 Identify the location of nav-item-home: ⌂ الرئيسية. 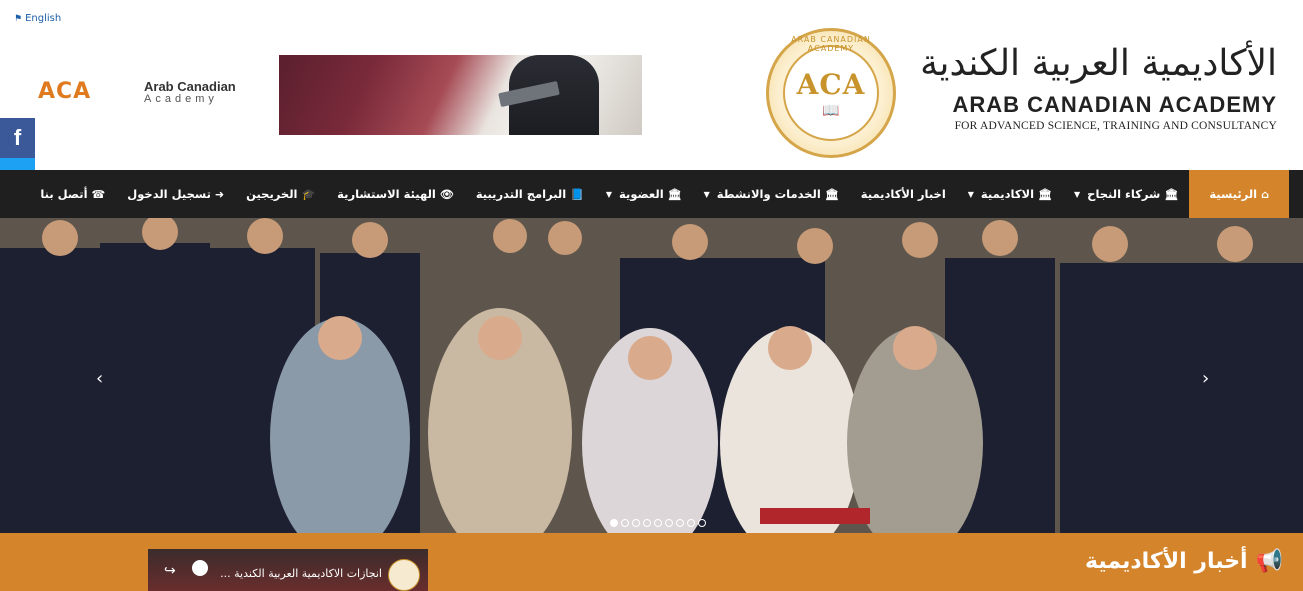
(1239, 194).